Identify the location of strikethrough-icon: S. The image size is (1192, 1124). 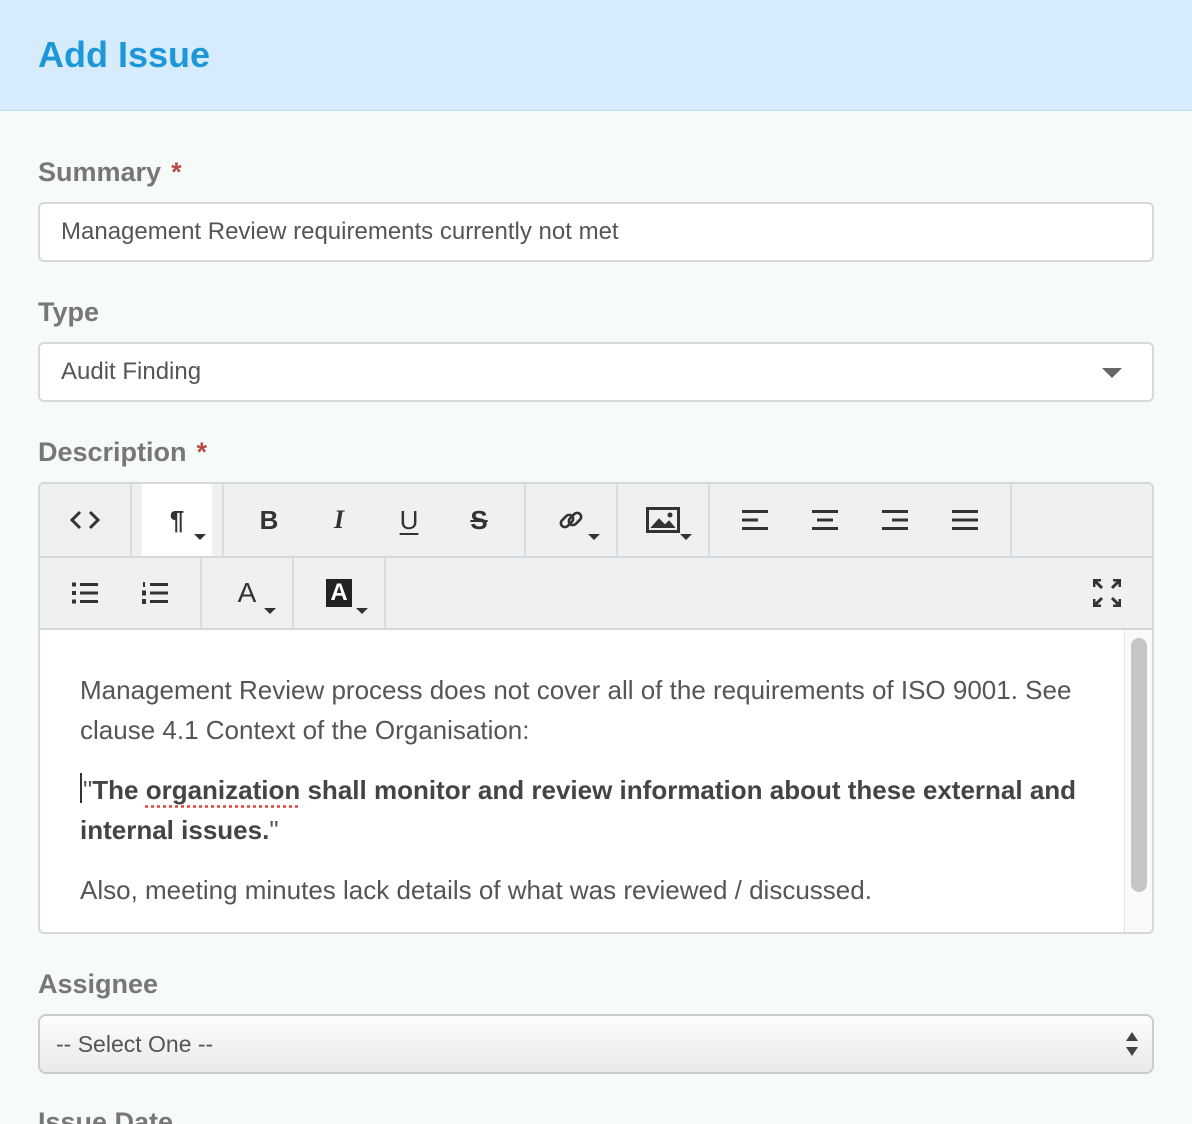
(479, 519).